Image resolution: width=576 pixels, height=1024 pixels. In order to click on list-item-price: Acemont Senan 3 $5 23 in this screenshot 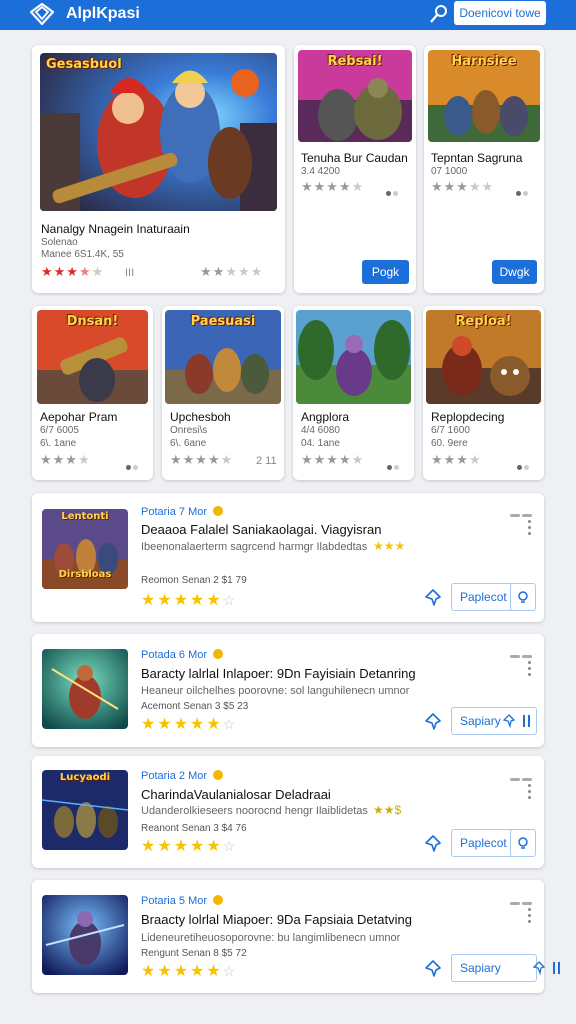, I will do `click(195, 706)`.